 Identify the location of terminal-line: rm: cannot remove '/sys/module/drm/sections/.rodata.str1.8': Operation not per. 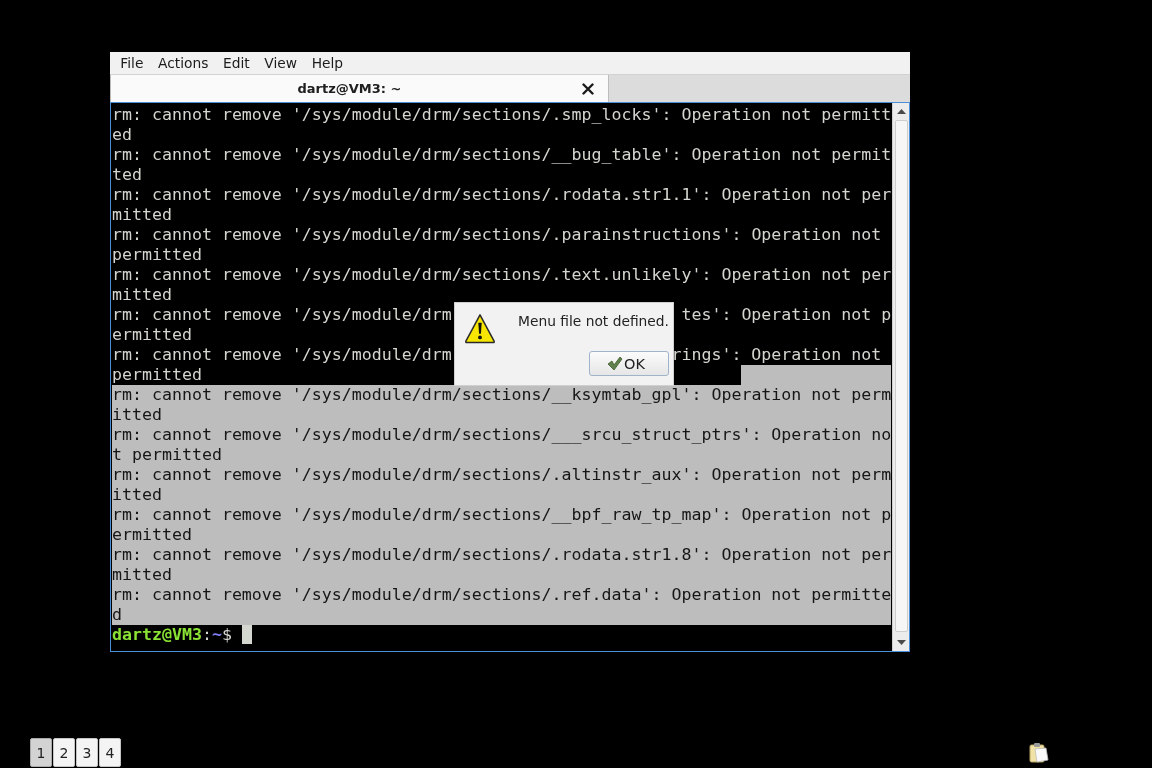
(502, 555).